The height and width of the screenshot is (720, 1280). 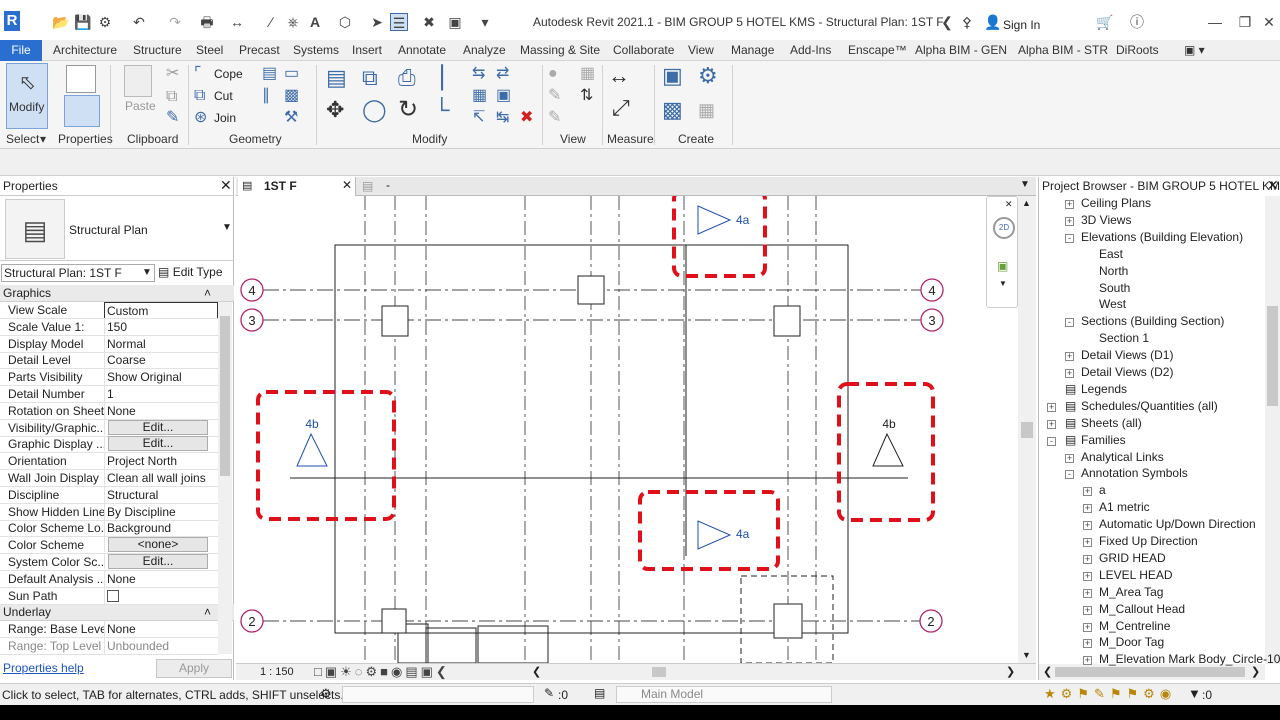 What do you see at coordinates (291, 96) in the screenshot?
I see `paint-icon: ▩` at bounding box center [291, 96].